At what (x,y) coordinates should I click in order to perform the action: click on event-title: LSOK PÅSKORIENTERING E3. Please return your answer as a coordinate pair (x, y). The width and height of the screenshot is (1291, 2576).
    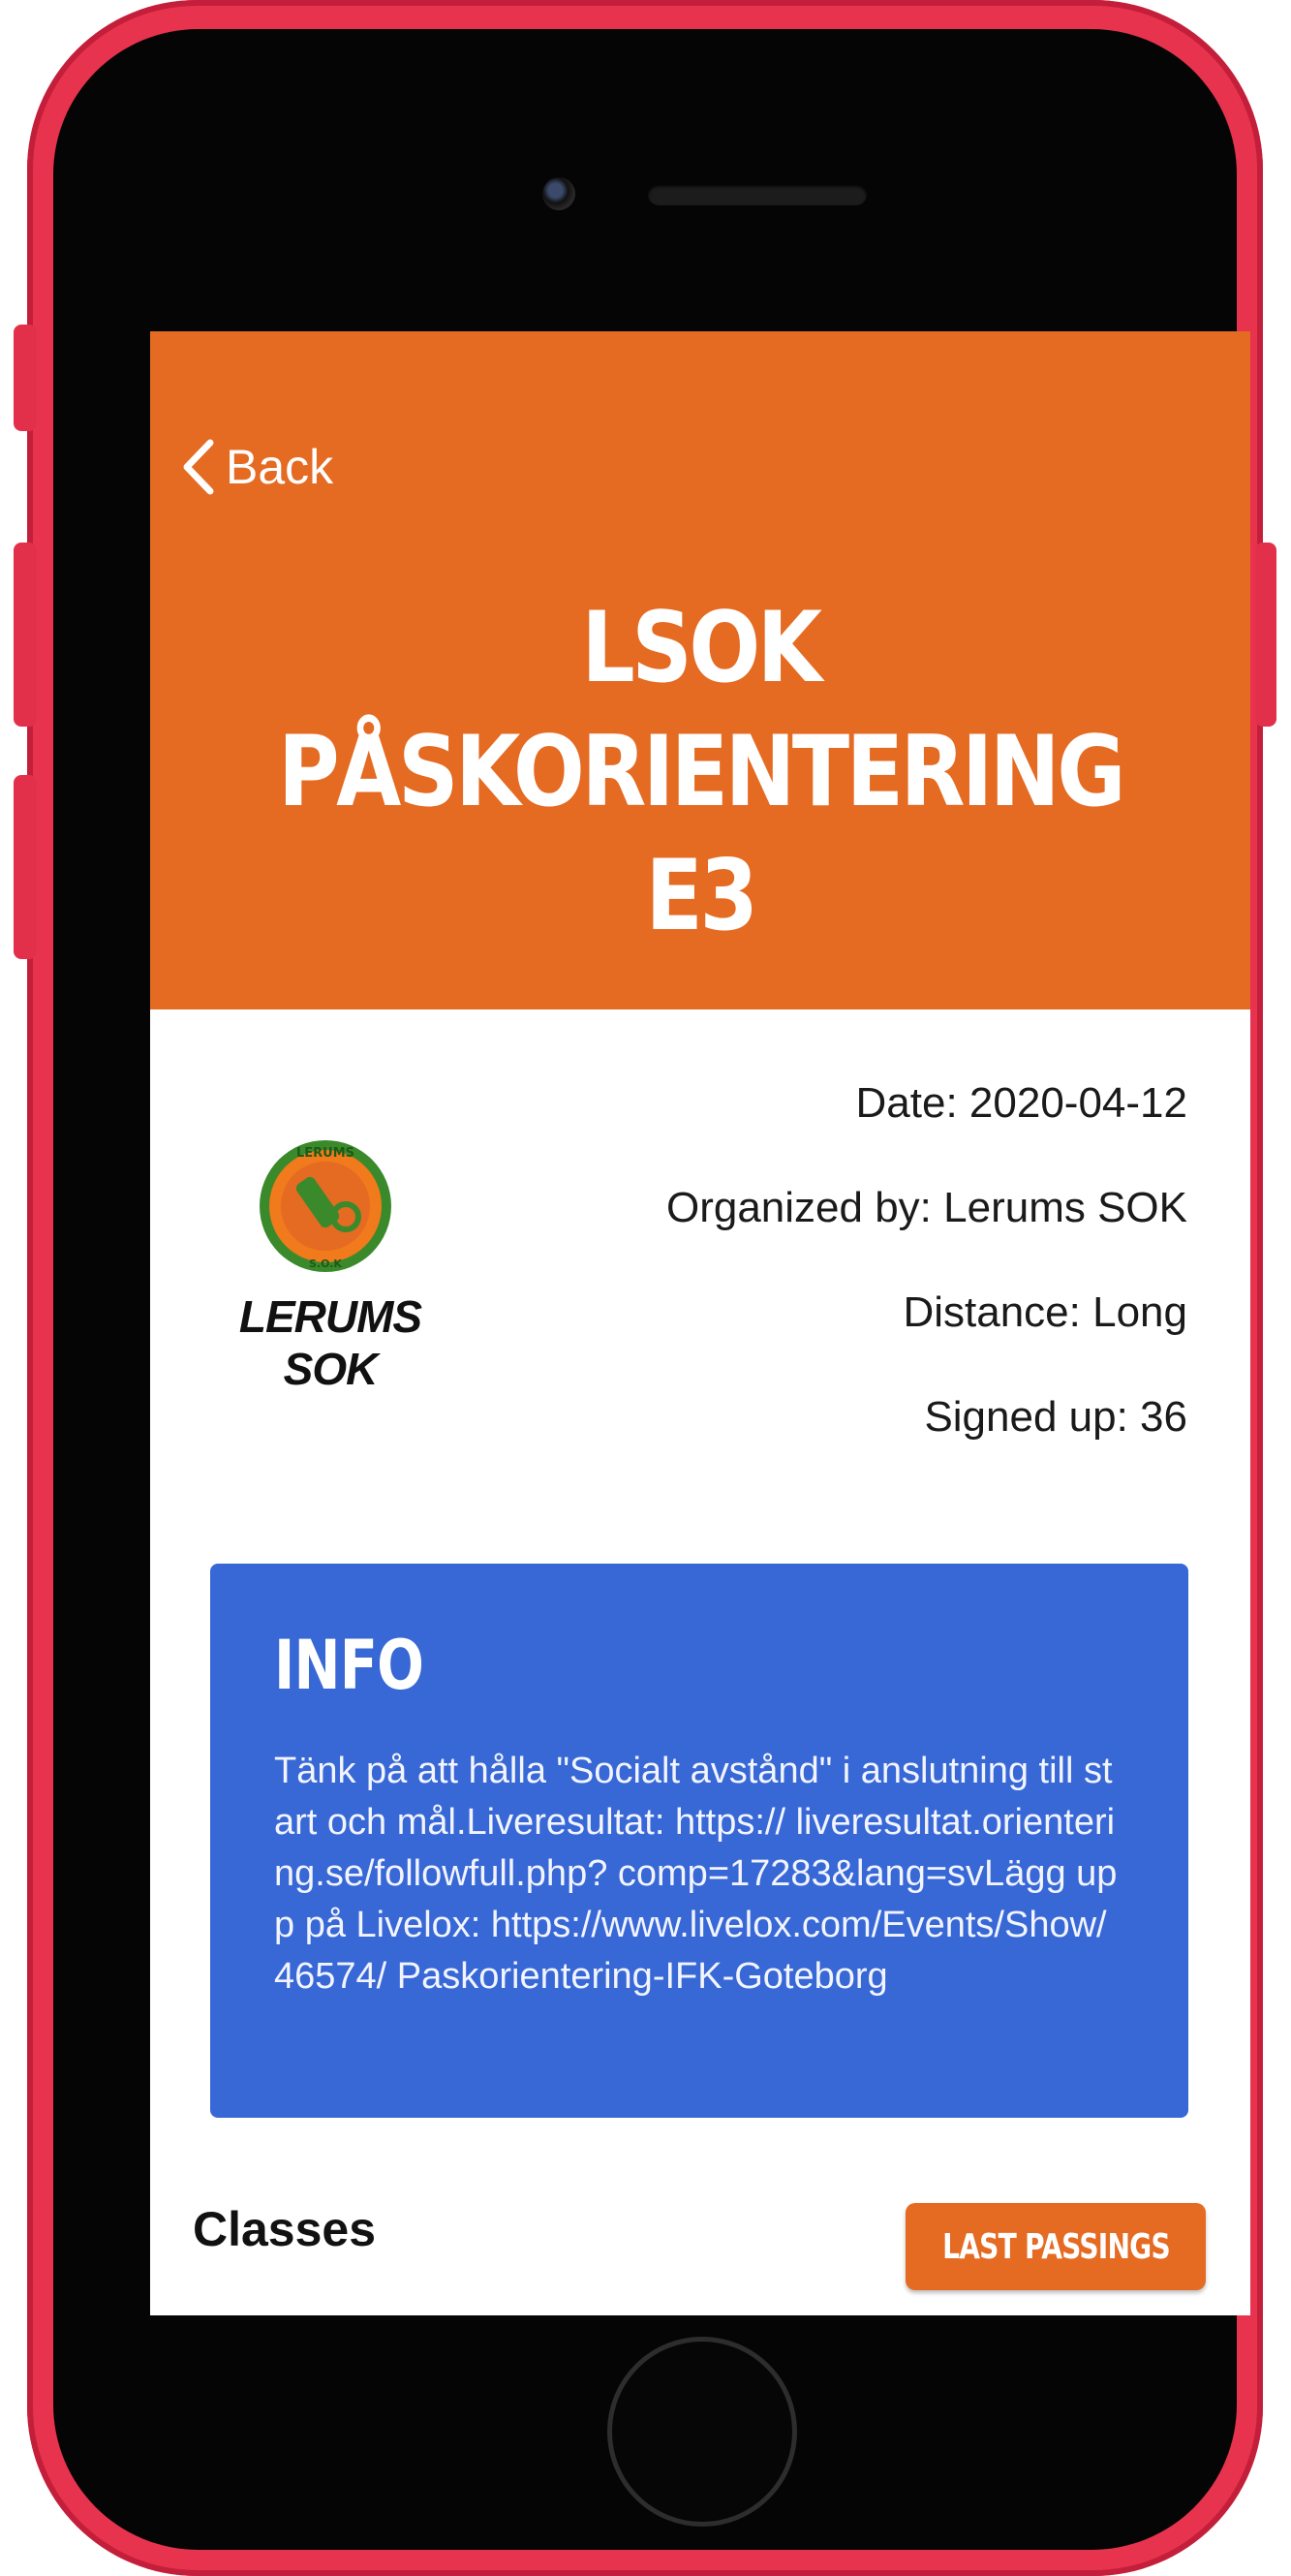
    Looking at the image, I should click on (700, 771).